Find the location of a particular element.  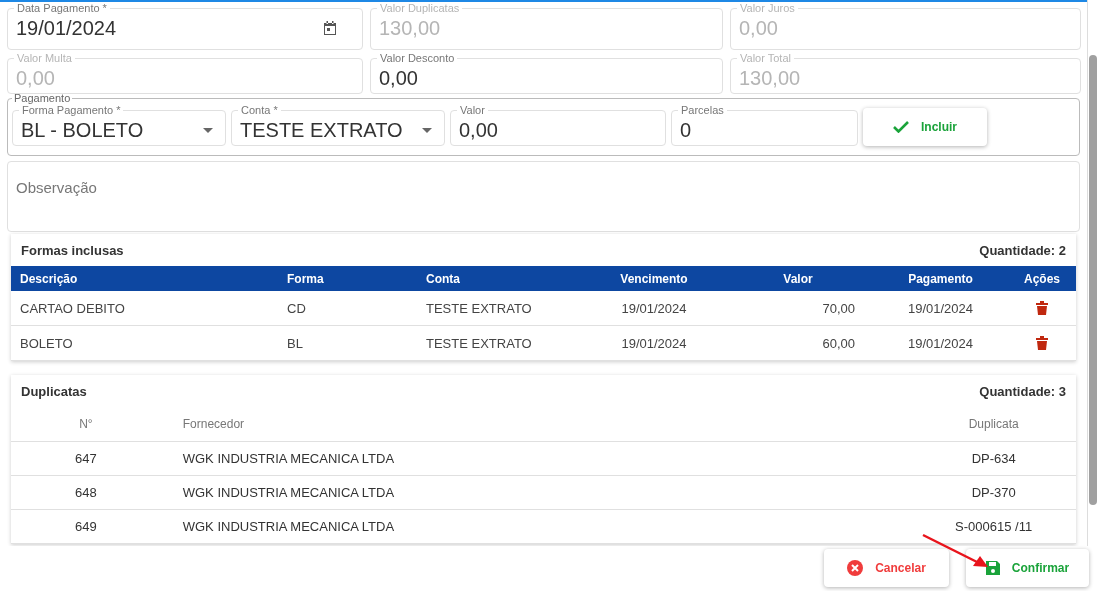

table-cell-text: DP-634 is located at coordinates (993, 458).